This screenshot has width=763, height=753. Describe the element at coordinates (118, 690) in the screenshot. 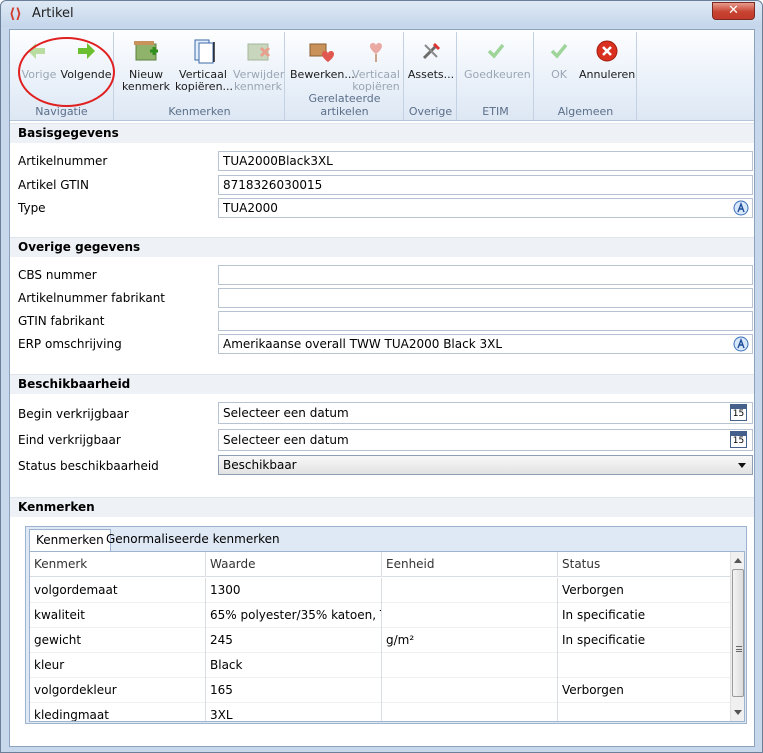

I see `cell-kenmerk: volgordekleur` at that location.